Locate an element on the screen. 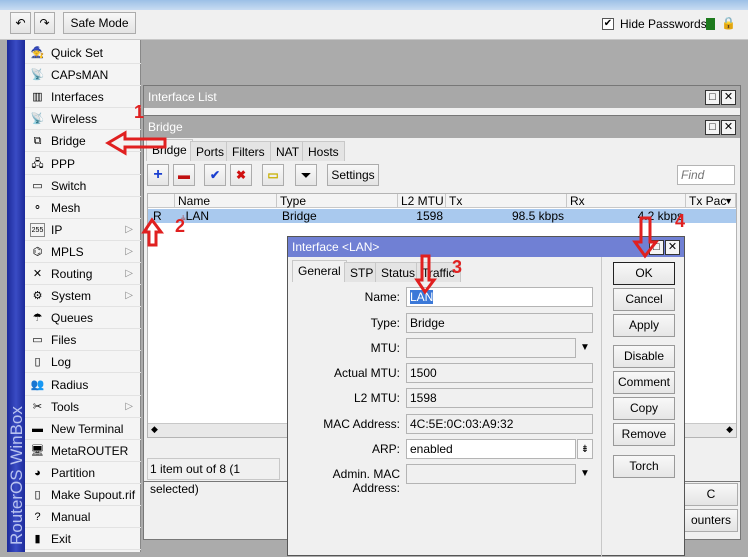  arrow-to-bridge-icon is located at coordinates (136, 143).